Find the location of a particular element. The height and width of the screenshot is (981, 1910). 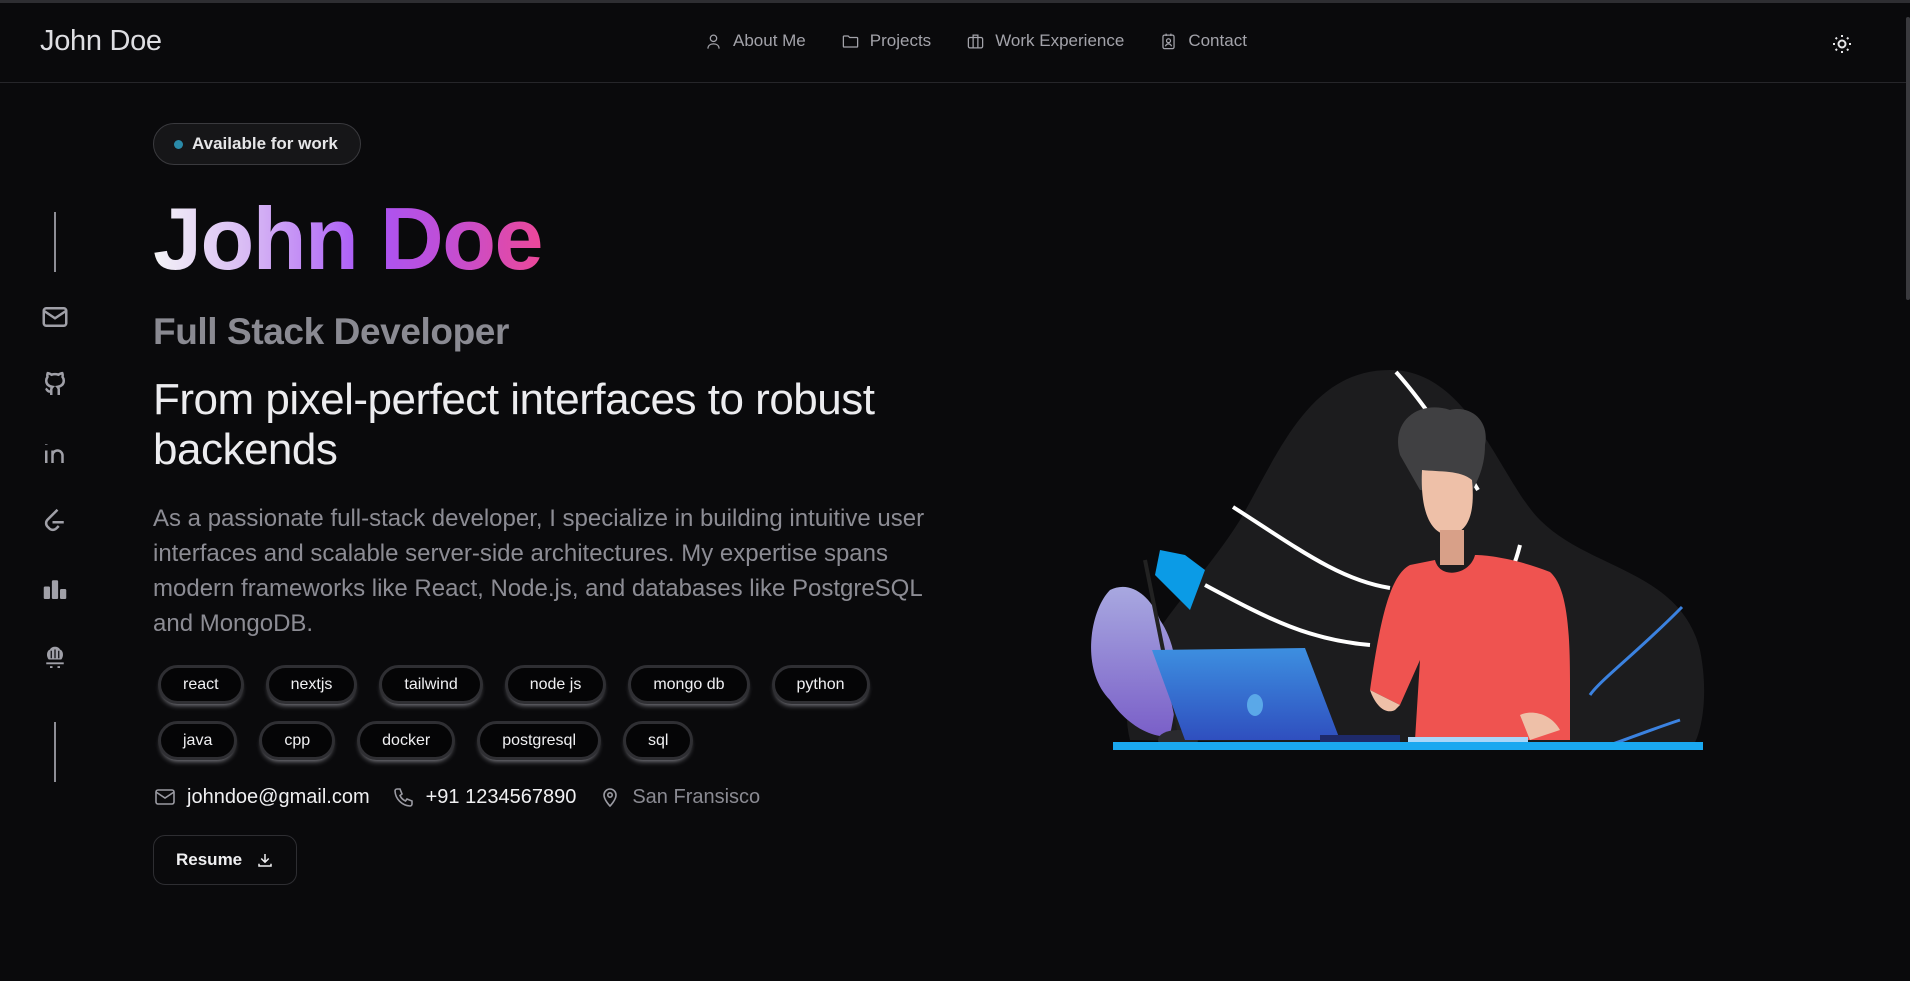

desk is located at coordinates (1408, 746).